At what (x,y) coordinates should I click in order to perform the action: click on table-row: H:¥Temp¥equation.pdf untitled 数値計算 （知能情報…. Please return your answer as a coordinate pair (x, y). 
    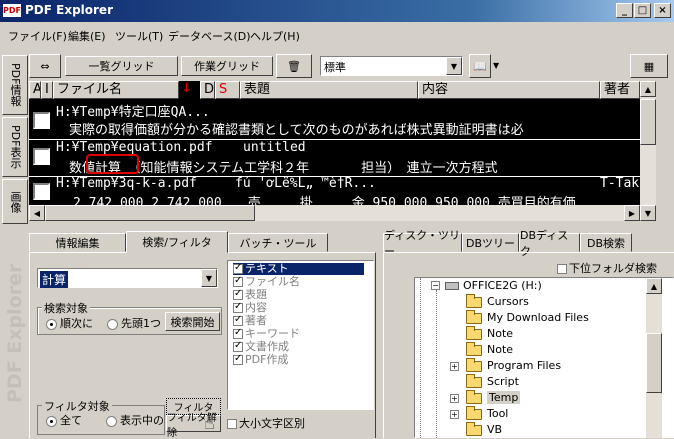
    Looking at the image, I should click on (334, 158).